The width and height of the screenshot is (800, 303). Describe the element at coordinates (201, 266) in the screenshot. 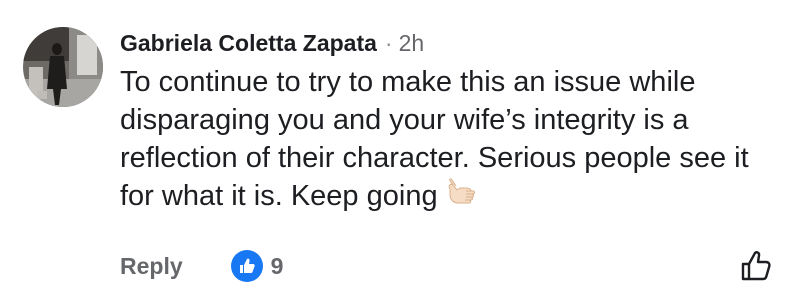

I see `comment-actions: Reply 9` at that location.